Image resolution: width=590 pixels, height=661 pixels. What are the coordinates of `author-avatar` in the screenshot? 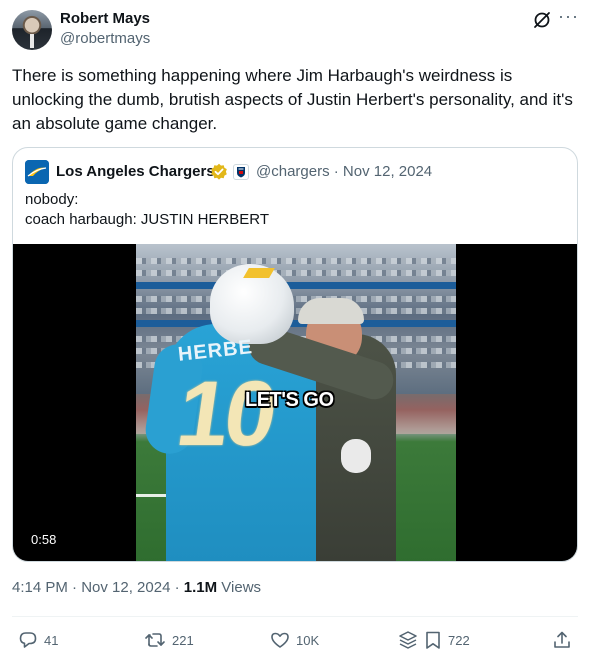 It's located at (32, 30).